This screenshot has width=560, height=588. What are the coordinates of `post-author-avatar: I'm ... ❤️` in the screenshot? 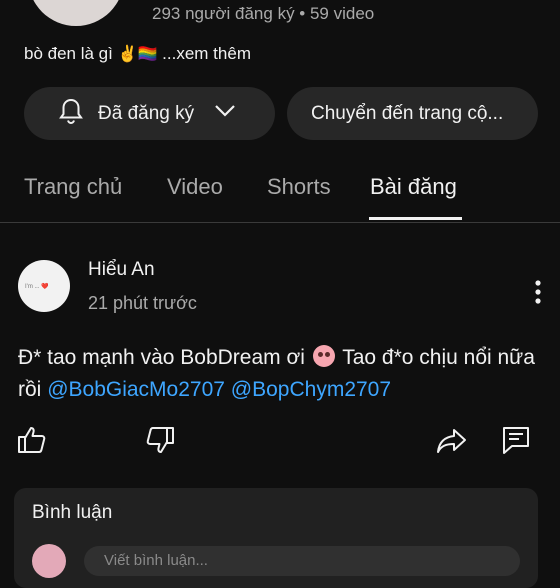 It's located at (44, 286).